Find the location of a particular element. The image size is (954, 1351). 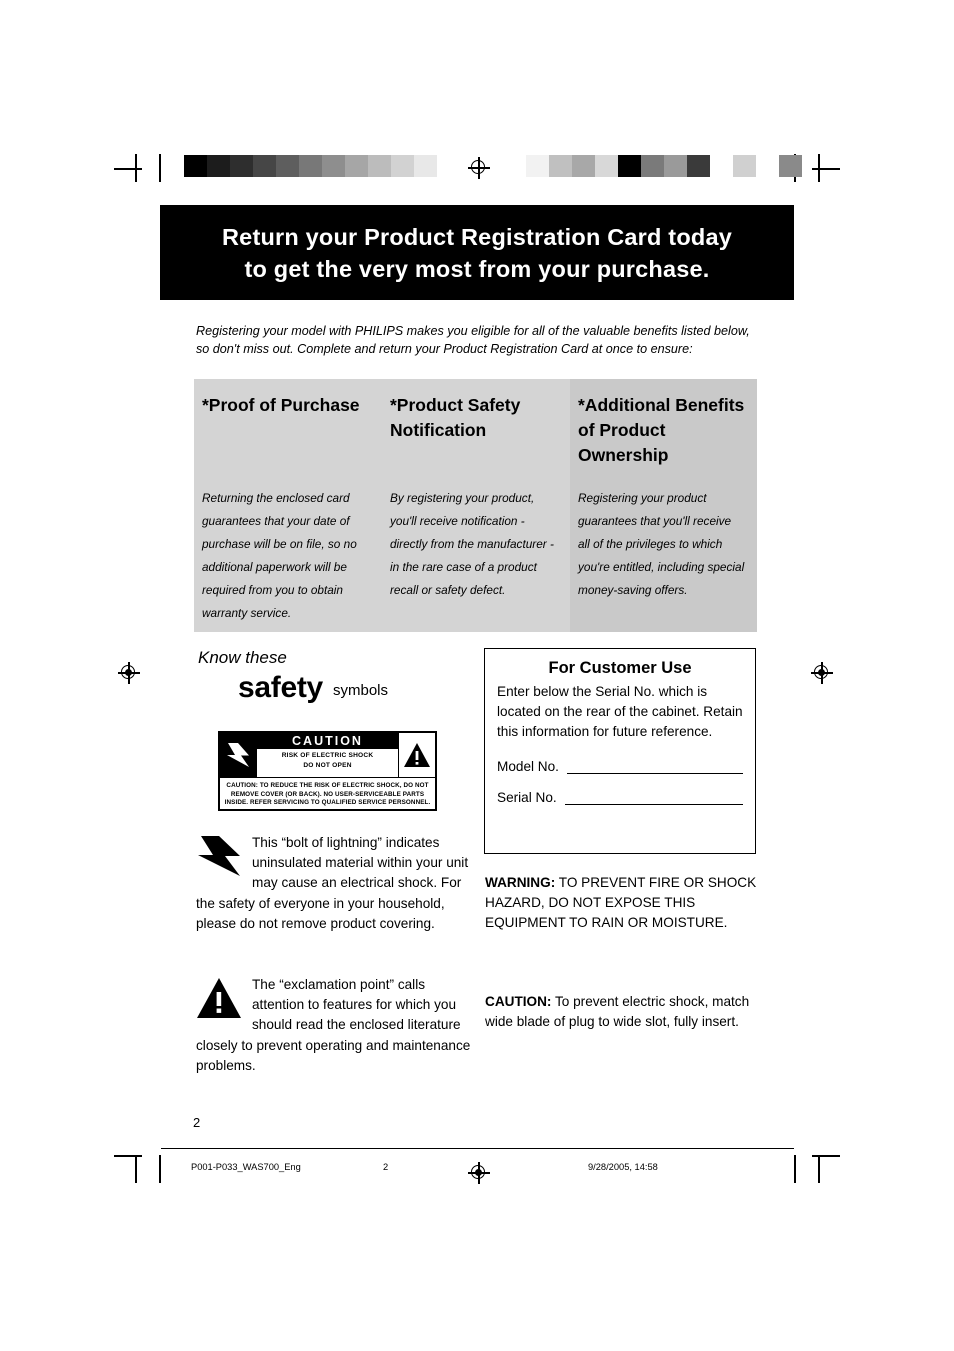

risk-line-1: RISK OF ELECTRIC SHOCK is located at coordinates (327, 755).